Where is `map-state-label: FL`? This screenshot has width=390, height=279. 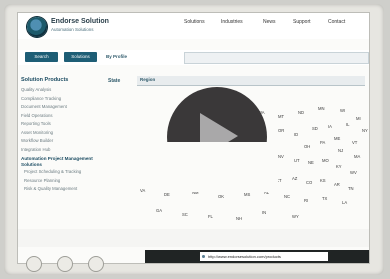 map-state-label: FL is located at coordinates (210, 216).